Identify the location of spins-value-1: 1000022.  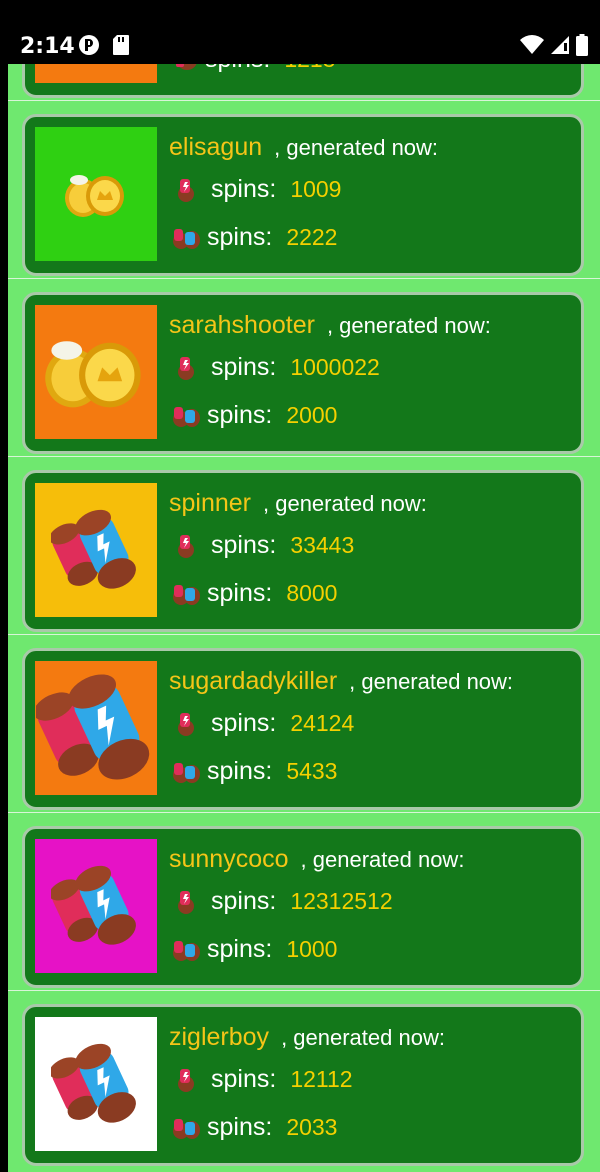
(335, 367).